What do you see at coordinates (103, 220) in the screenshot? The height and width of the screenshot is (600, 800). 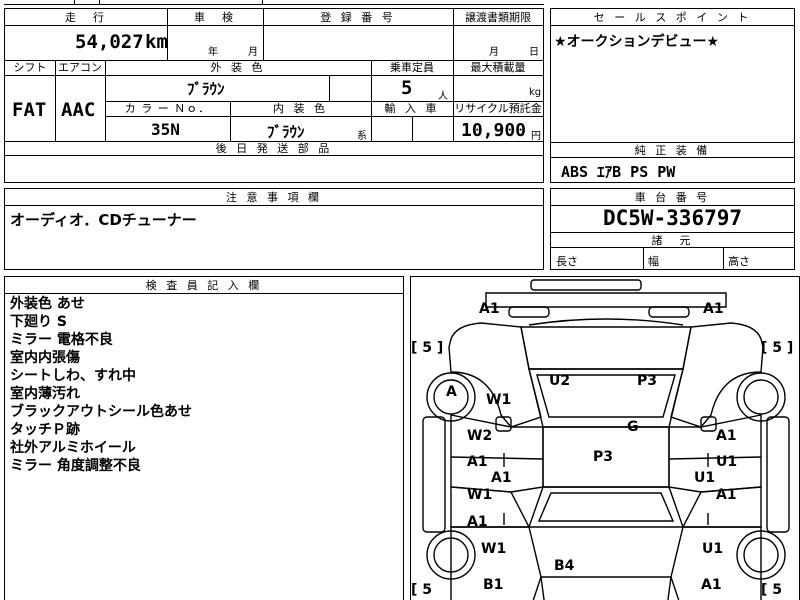 I see `notes-text: オーディオ．CDチューナー` at bounding box center [103, 220].